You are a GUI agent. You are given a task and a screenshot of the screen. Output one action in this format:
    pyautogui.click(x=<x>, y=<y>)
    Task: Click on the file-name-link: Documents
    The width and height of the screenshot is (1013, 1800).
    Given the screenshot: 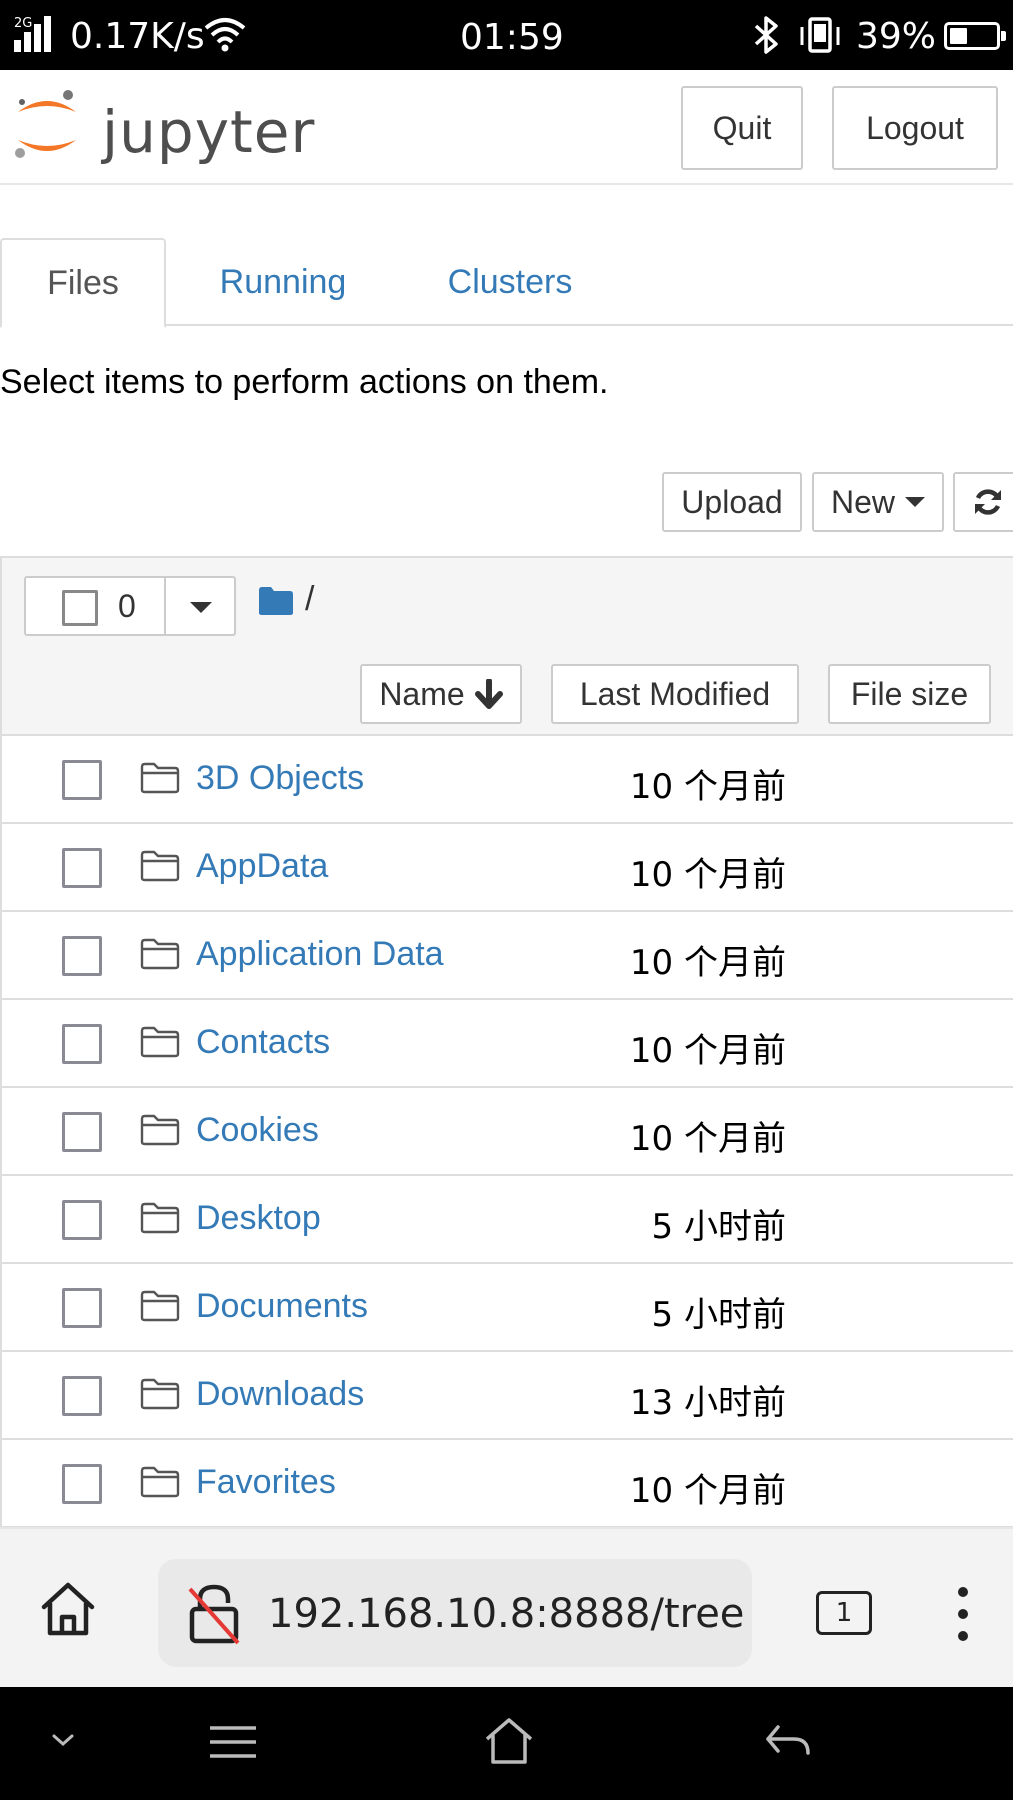 What is the action you would take?
    pyautogui.click(x=282, y=1306)
    